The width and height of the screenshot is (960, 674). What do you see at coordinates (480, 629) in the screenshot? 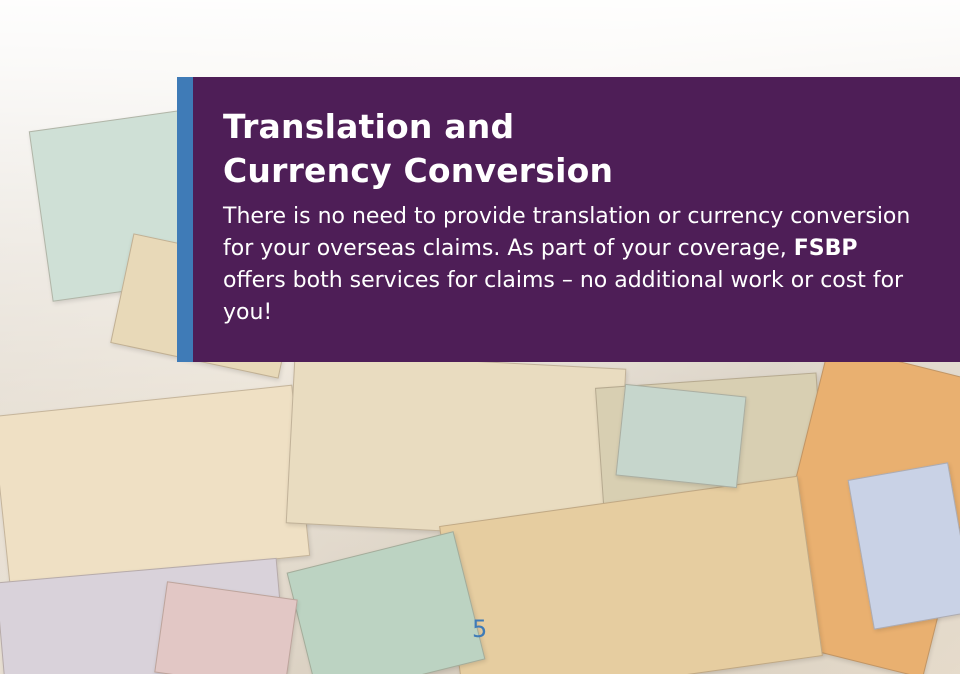
I see `page-number: 5` at bounding box center [480, 629].